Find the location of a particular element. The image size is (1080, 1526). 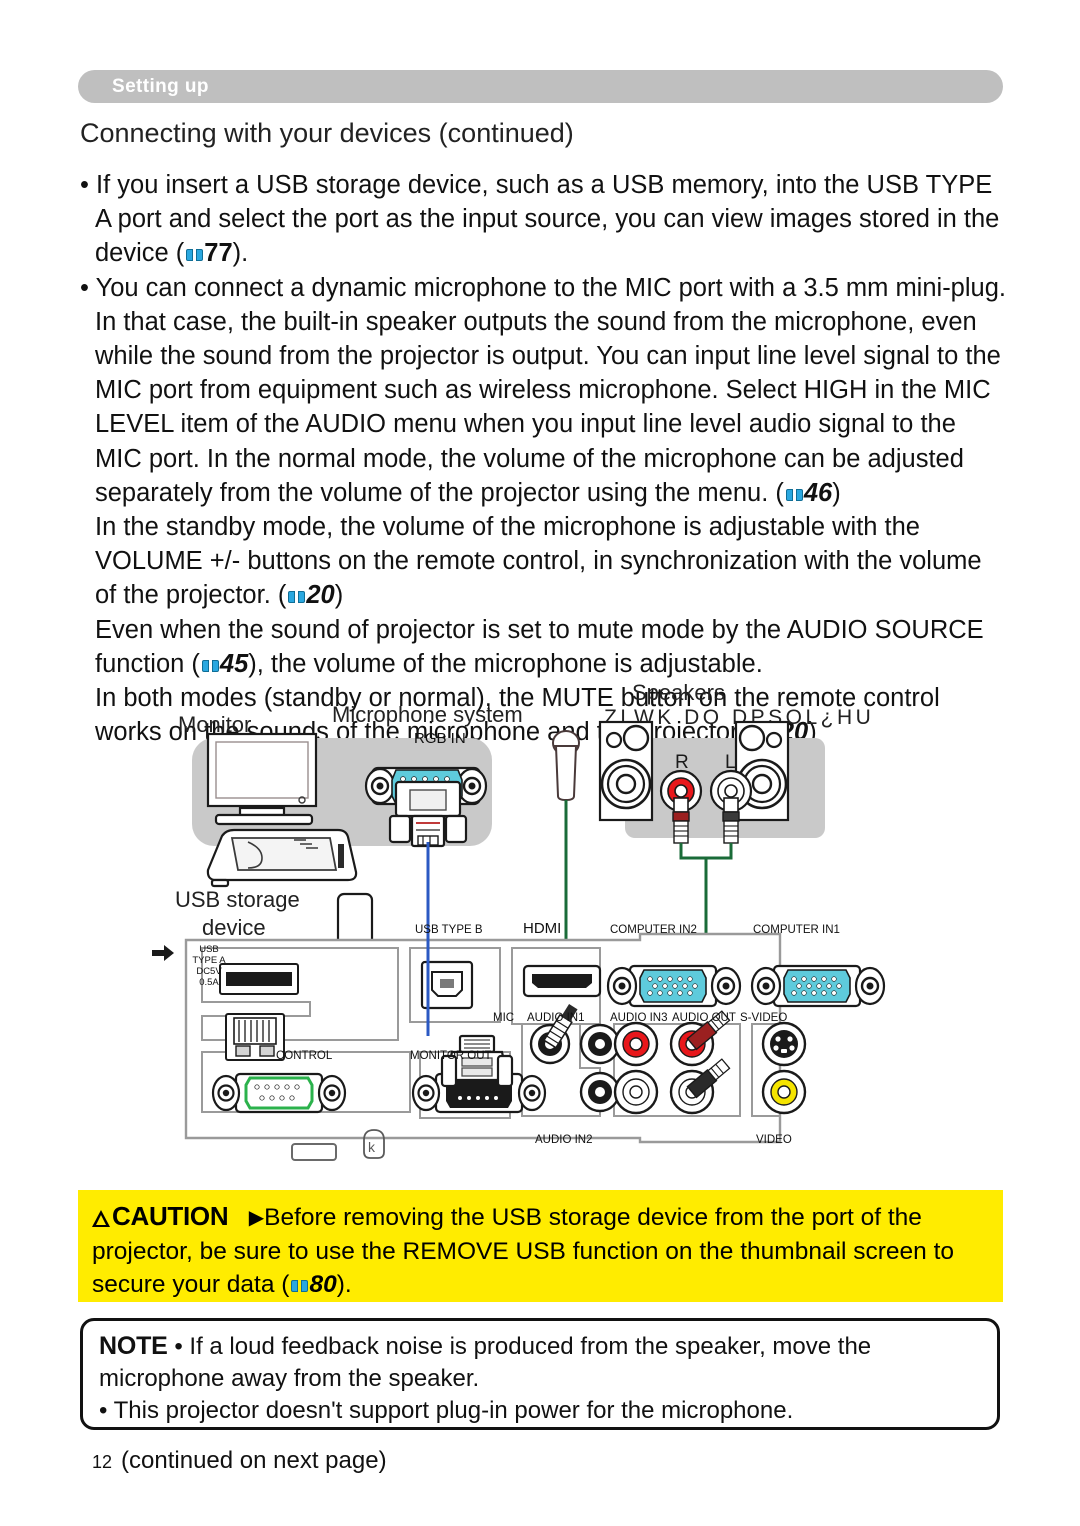

port-label-audio-out: AUDIO OUT is located at coordinates (704, 1018).